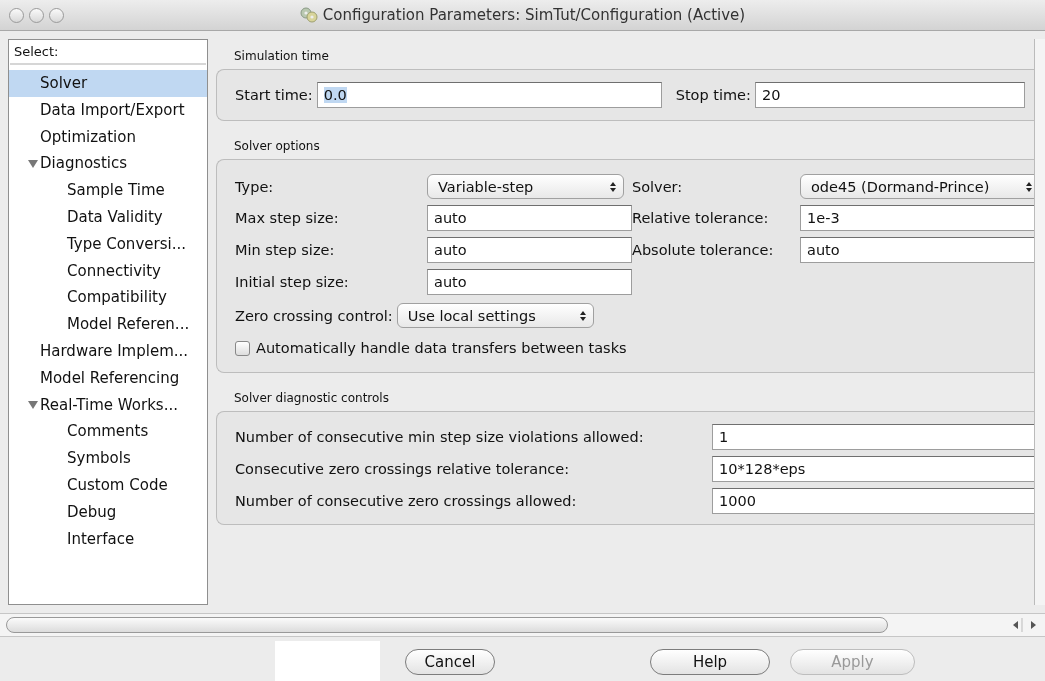 Image resolution: width=1045 pixels, height=681 pixels. What do you see at coordinates (108, 83) in the screenshot?
I see `tree-item: Solver` at bounding box center [108, 83].